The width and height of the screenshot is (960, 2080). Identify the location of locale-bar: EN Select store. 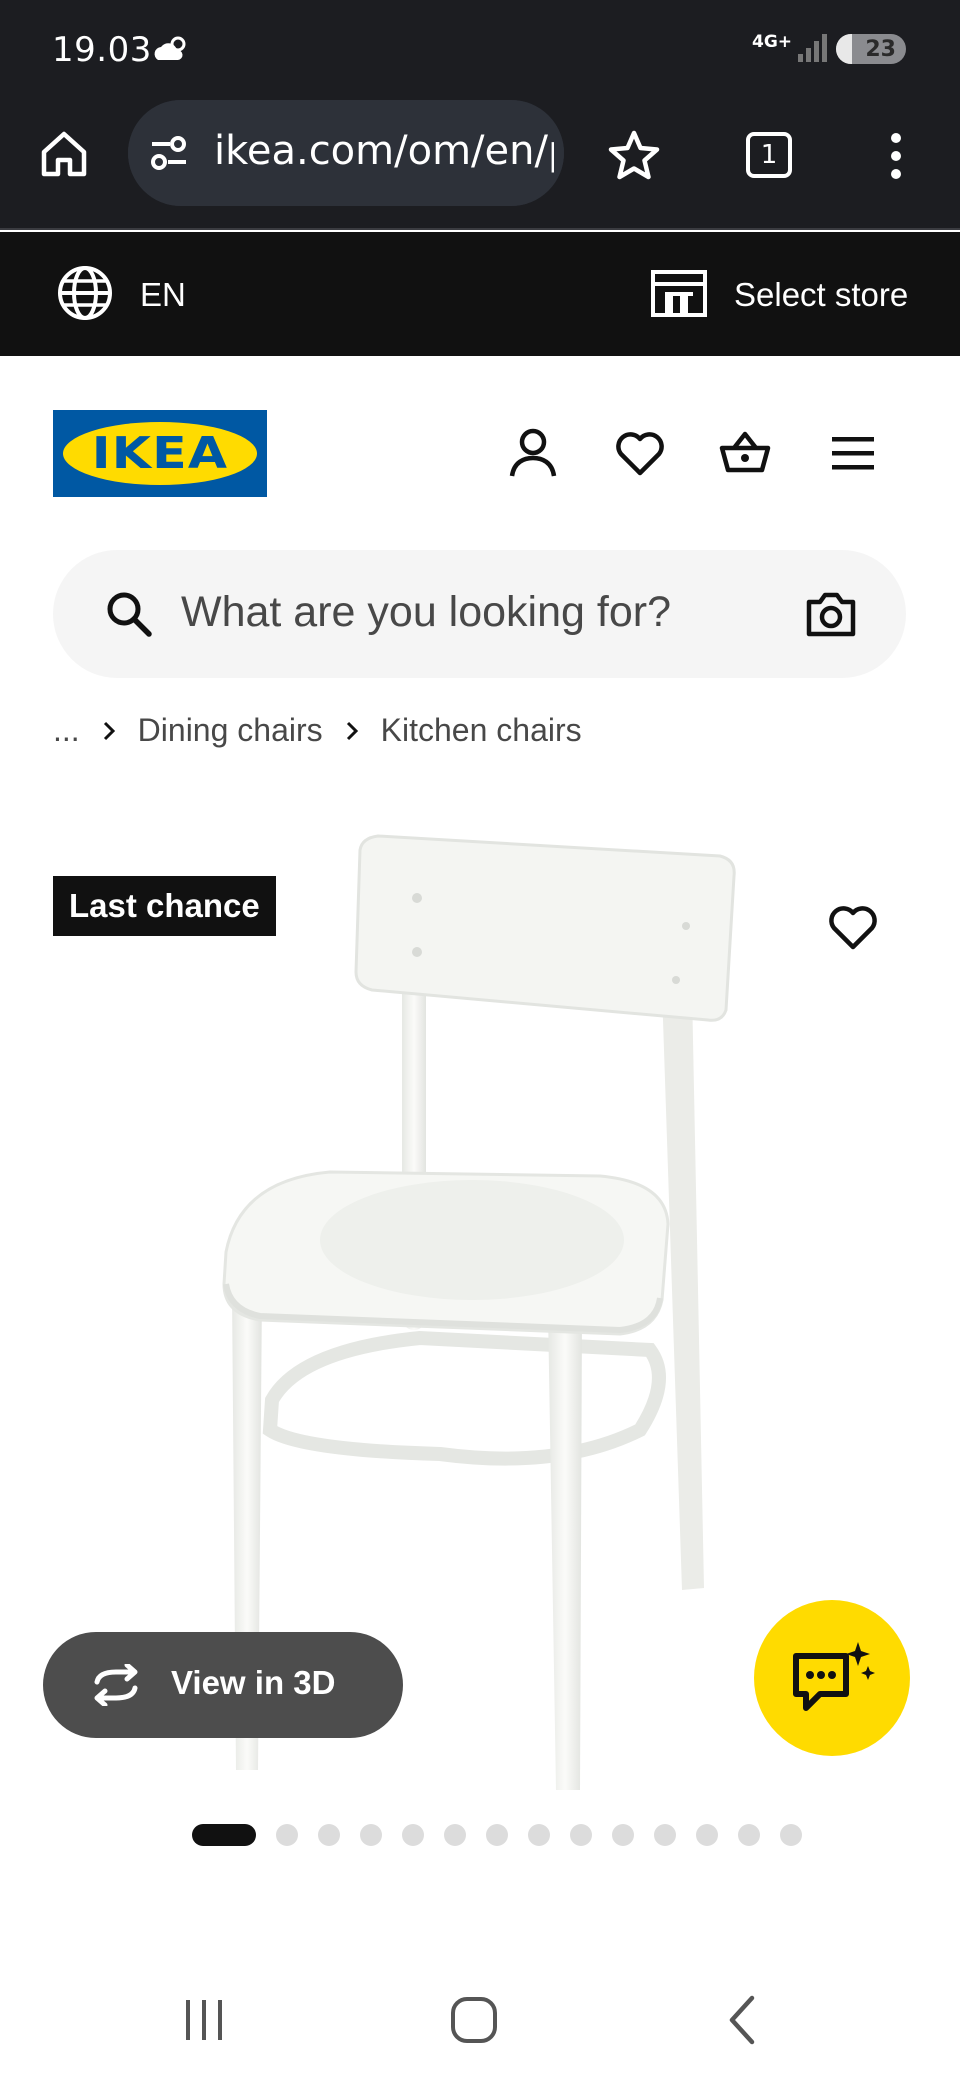
(480, 294).